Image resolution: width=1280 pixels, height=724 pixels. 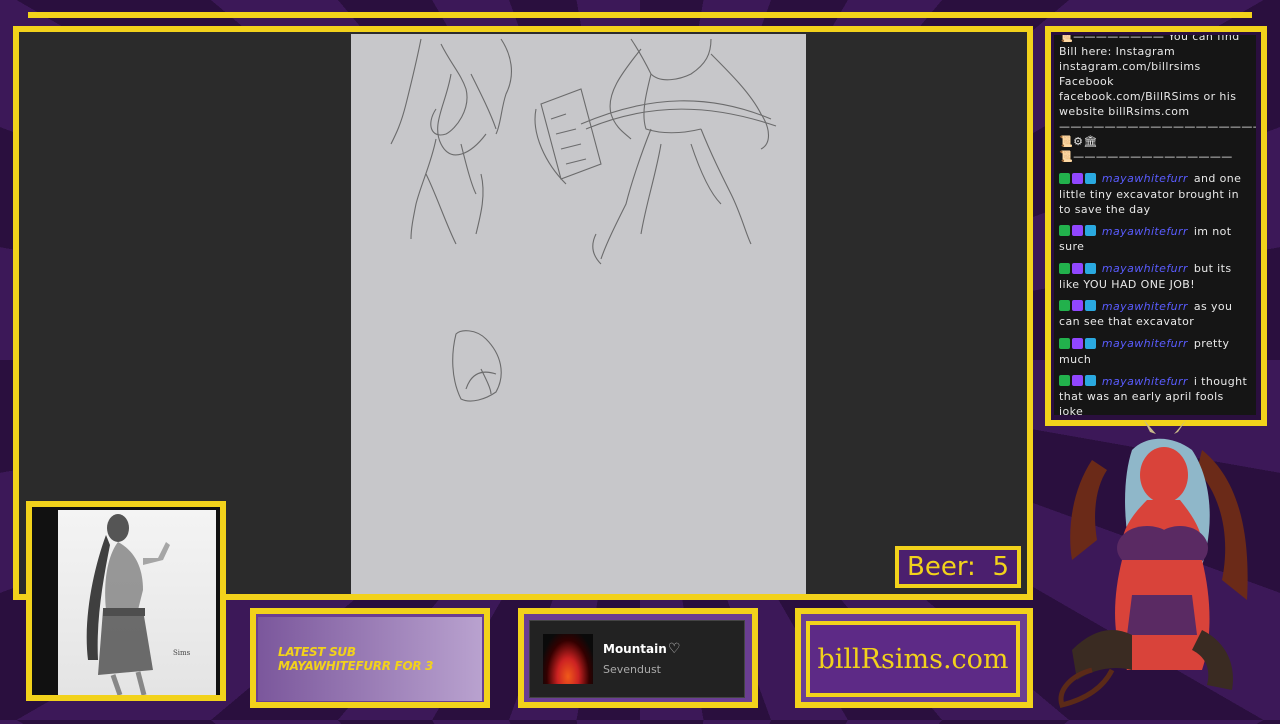 What do you see at coordinates (317, 652) in the screenshot?
I see `latest-sub-title: LATEST SUB` at bounding box center [317, 652].